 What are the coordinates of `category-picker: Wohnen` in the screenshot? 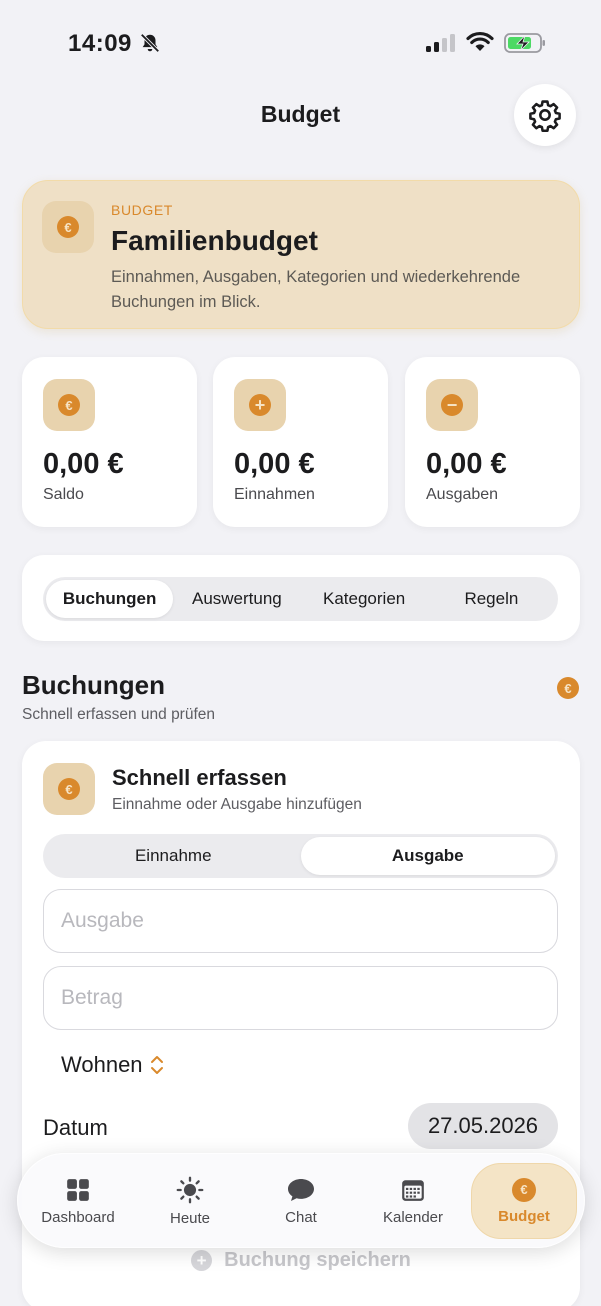 It's located at (112, 1065).